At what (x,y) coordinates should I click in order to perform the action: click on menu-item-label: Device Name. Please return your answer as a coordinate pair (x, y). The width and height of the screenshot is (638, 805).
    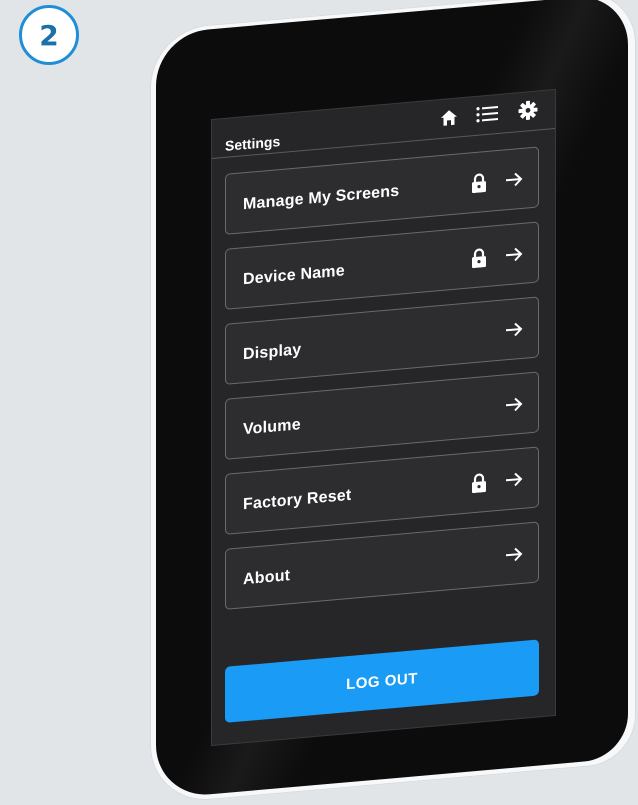
    Looking at the image, I should click on (294, 275).